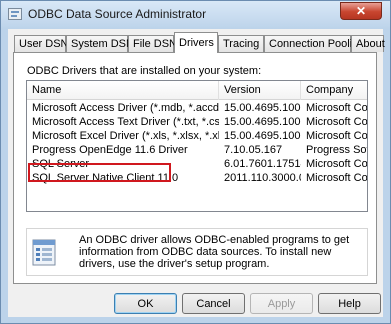 This screenshot has height=324, width=391. I want to click on apply-button: Apply, so click(281, 303).